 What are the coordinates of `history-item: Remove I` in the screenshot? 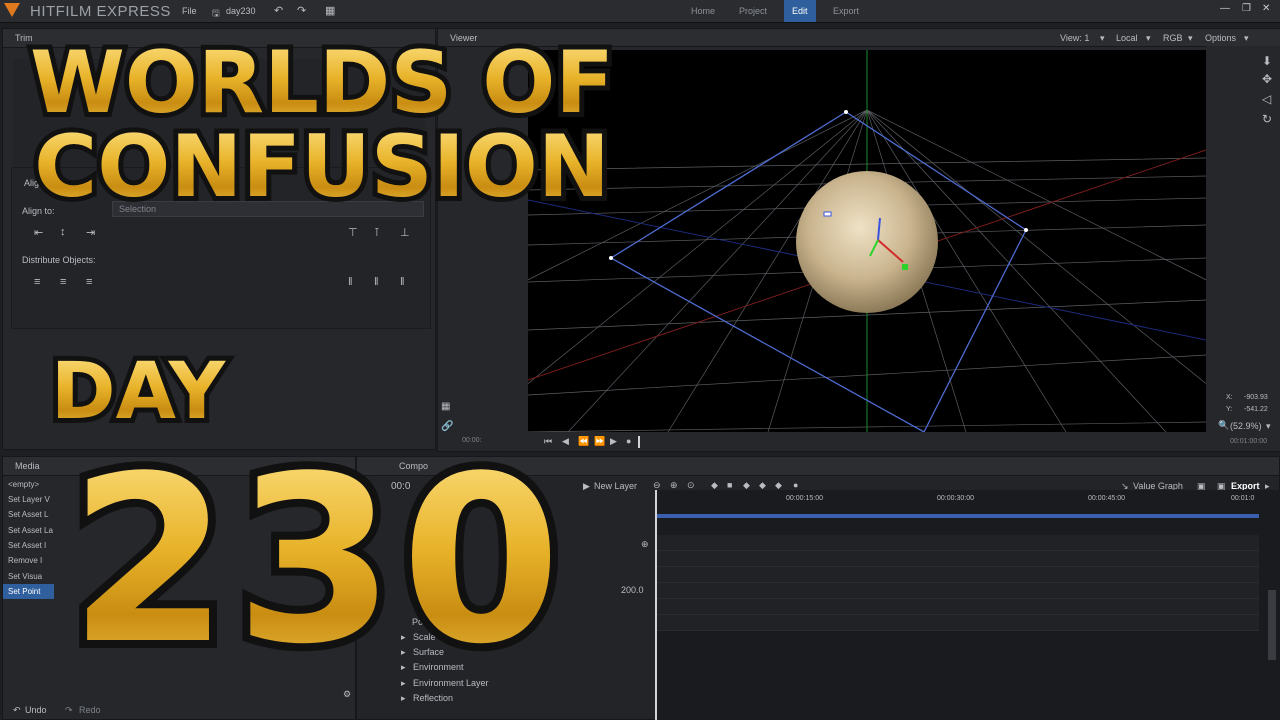 It's located at (28, 560).